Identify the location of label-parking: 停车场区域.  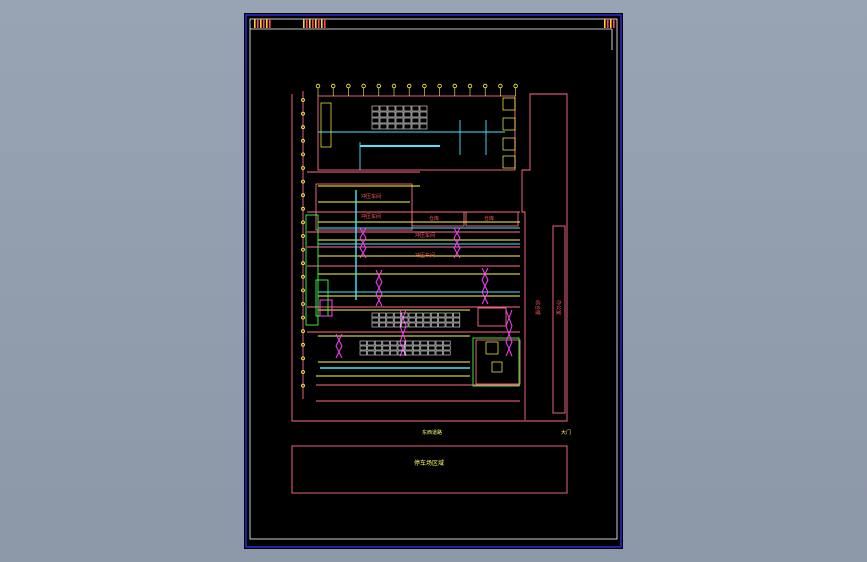
(429, 463).